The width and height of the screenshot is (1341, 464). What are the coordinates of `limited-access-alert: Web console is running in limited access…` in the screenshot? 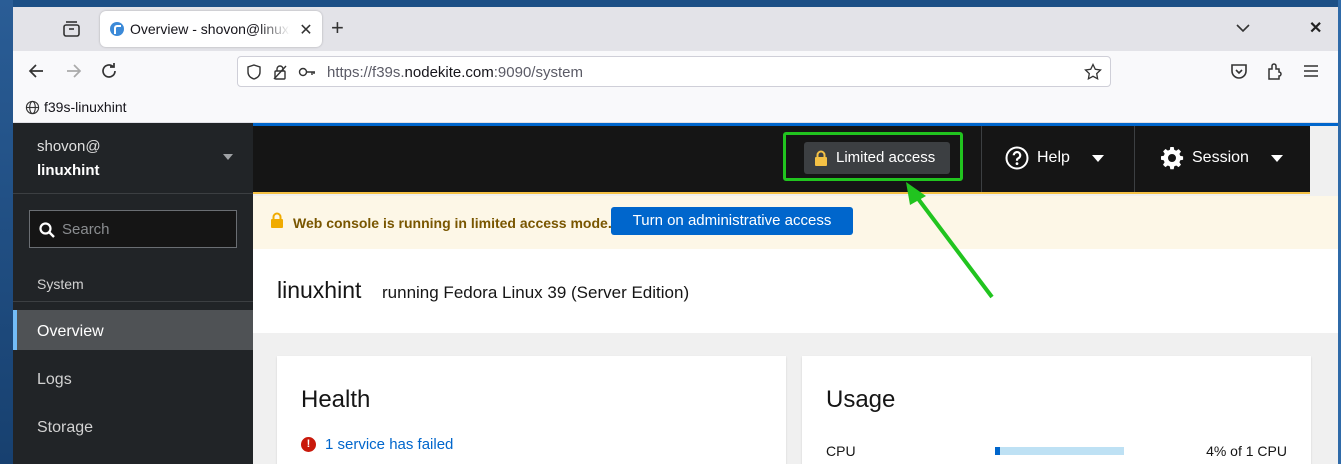 It's located at (795, 222).